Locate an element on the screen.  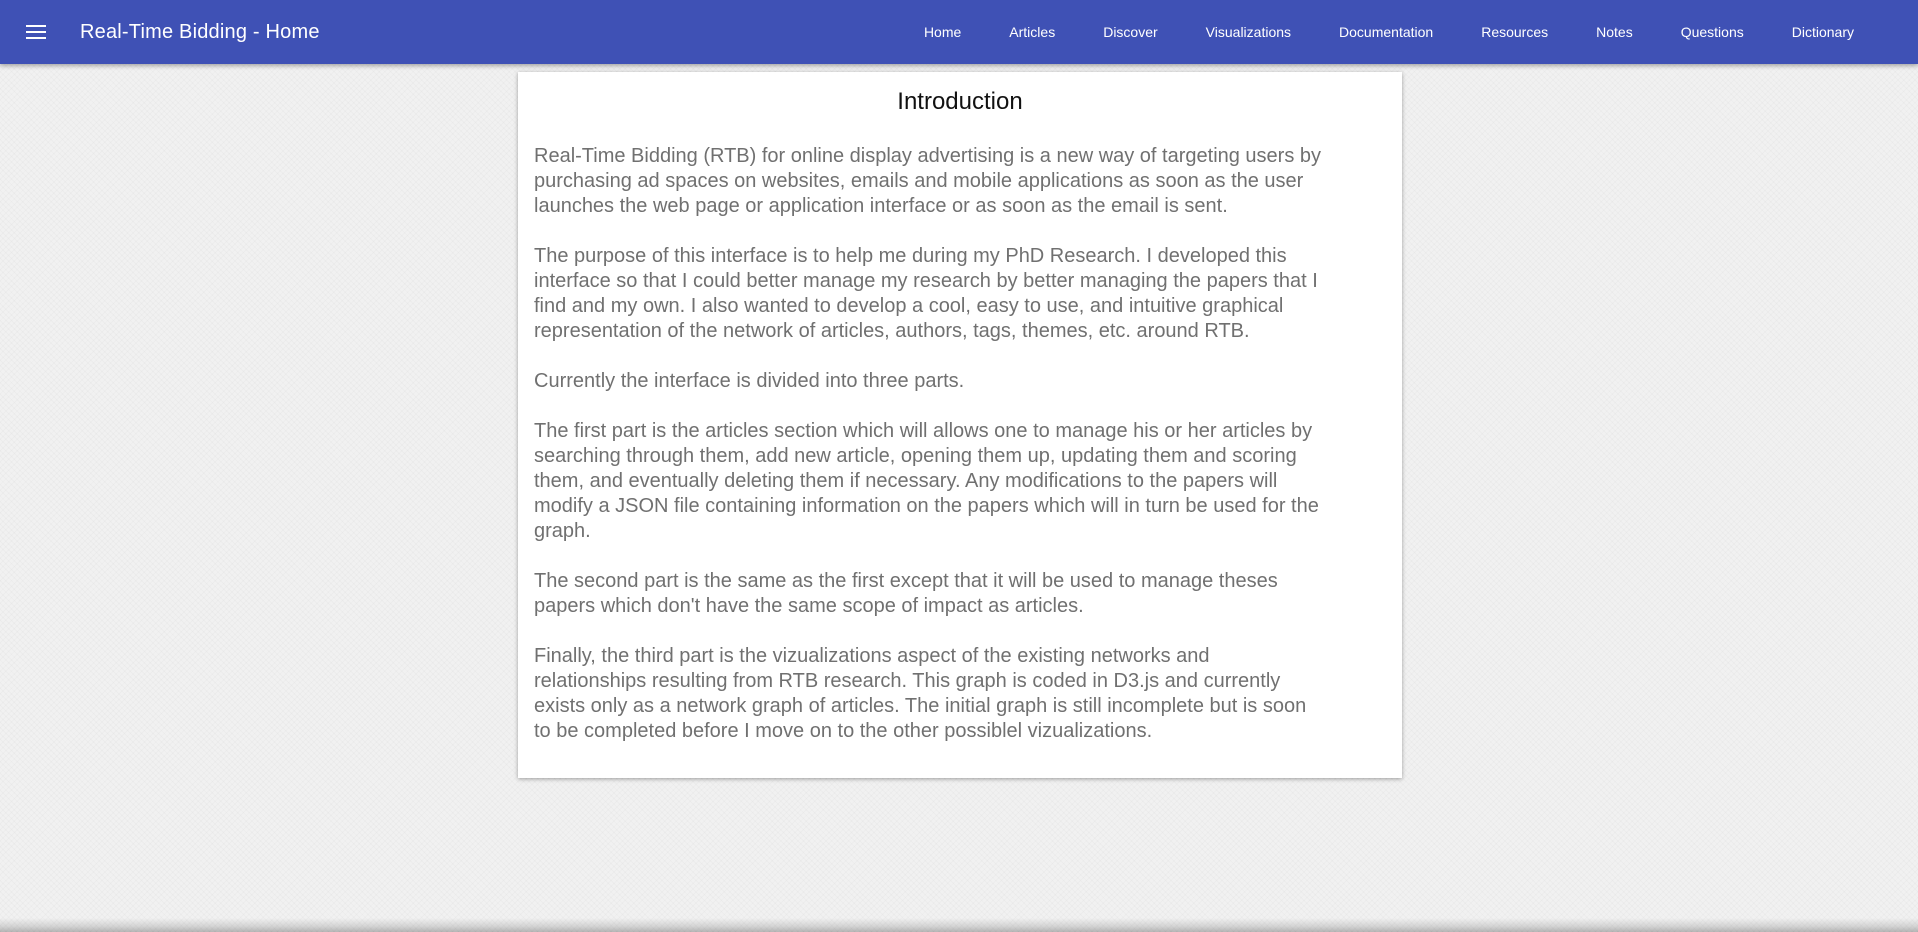
bottom-edge-shadow is located at coordinates (959, 925).